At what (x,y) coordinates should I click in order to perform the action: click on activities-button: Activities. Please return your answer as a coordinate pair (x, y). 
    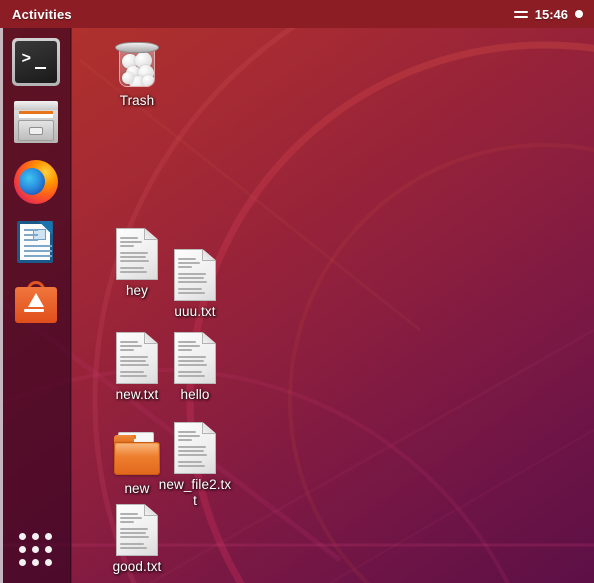
    Looking at the image, I should click on (41, 14).